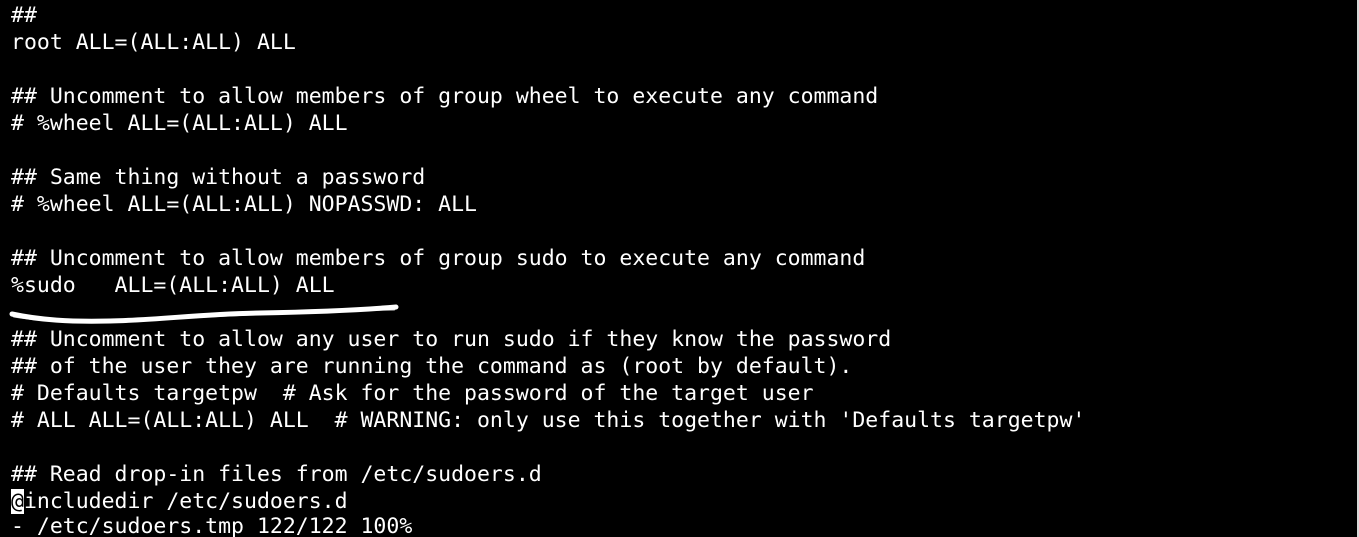  What do you see at coordinates (179, 123) in the screenshot?
I see `code-line: # %wheel ALL=(ALL:ALL) ALL` at bounding box center [179, 123].